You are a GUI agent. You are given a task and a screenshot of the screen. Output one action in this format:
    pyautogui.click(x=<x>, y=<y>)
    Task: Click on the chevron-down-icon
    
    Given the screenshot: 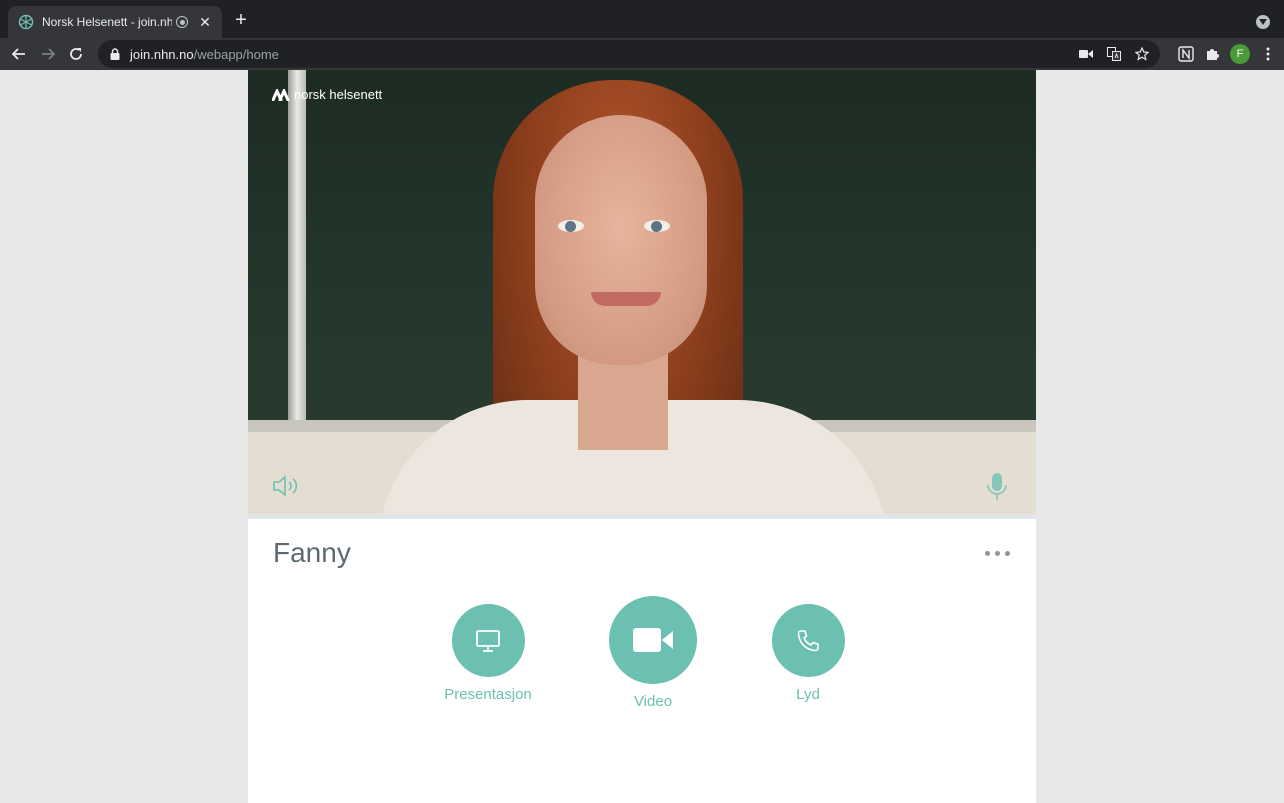 What is the action you would take?
    pyautogui.click(x=1263, y=22)
    